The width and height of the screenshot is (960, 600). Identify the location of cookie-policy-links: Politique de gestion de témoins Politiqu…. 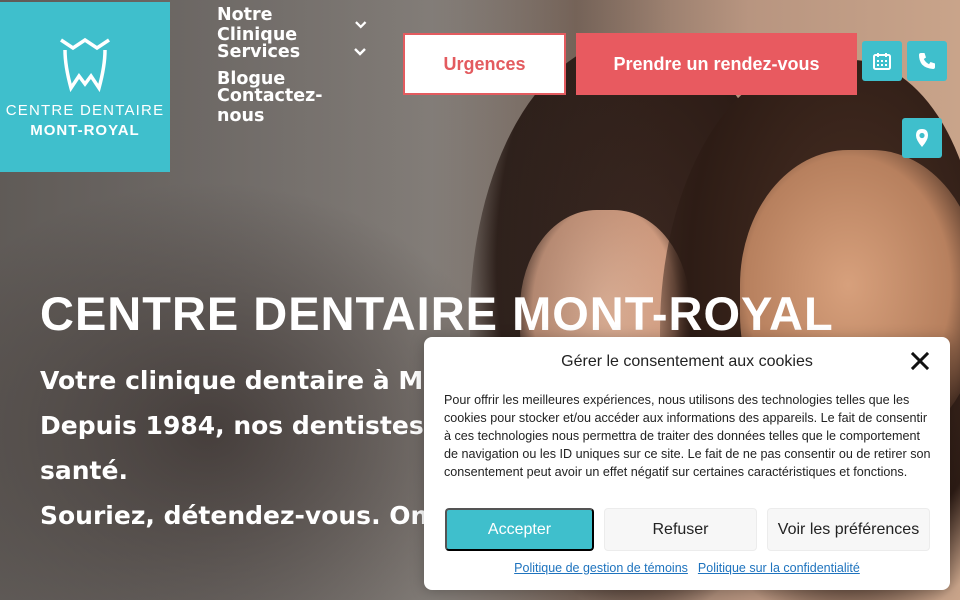
(687, 568).